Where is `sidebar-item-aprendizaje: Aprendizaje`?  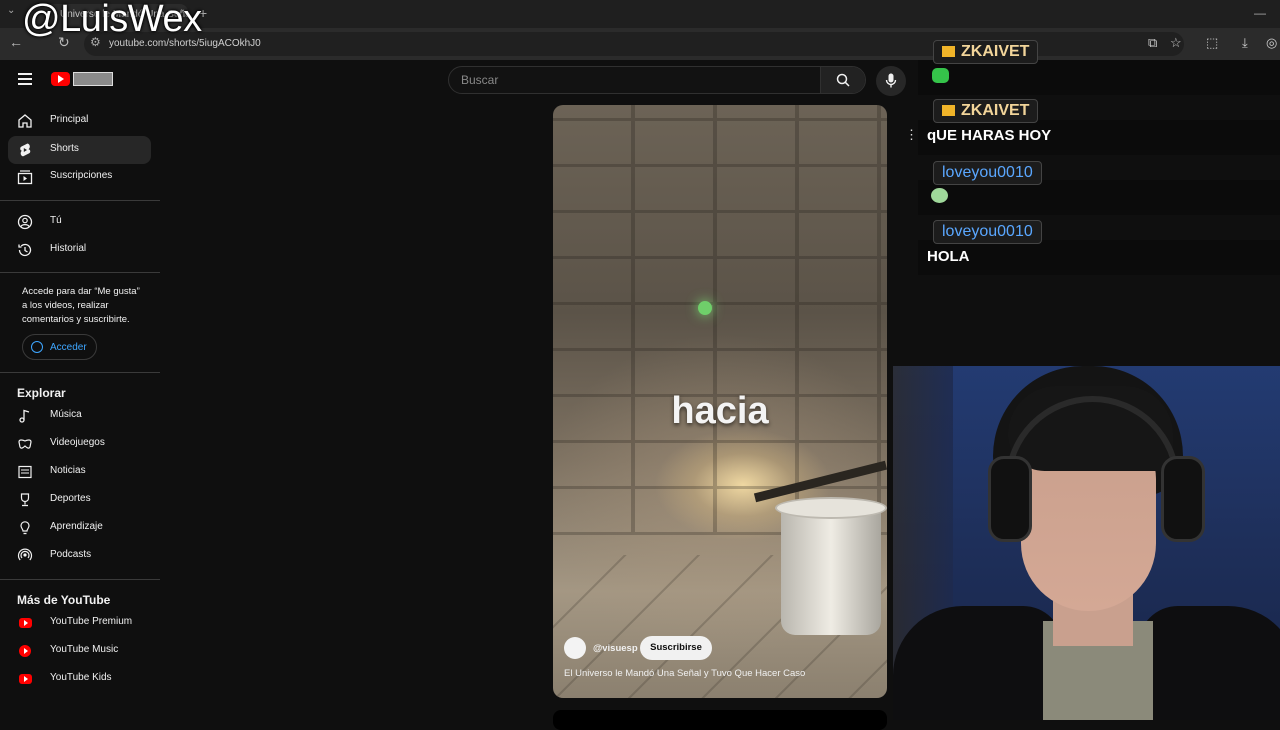 sidebar-item-aprendizaje: Aprendizaje is located at coordinates (79, 528).